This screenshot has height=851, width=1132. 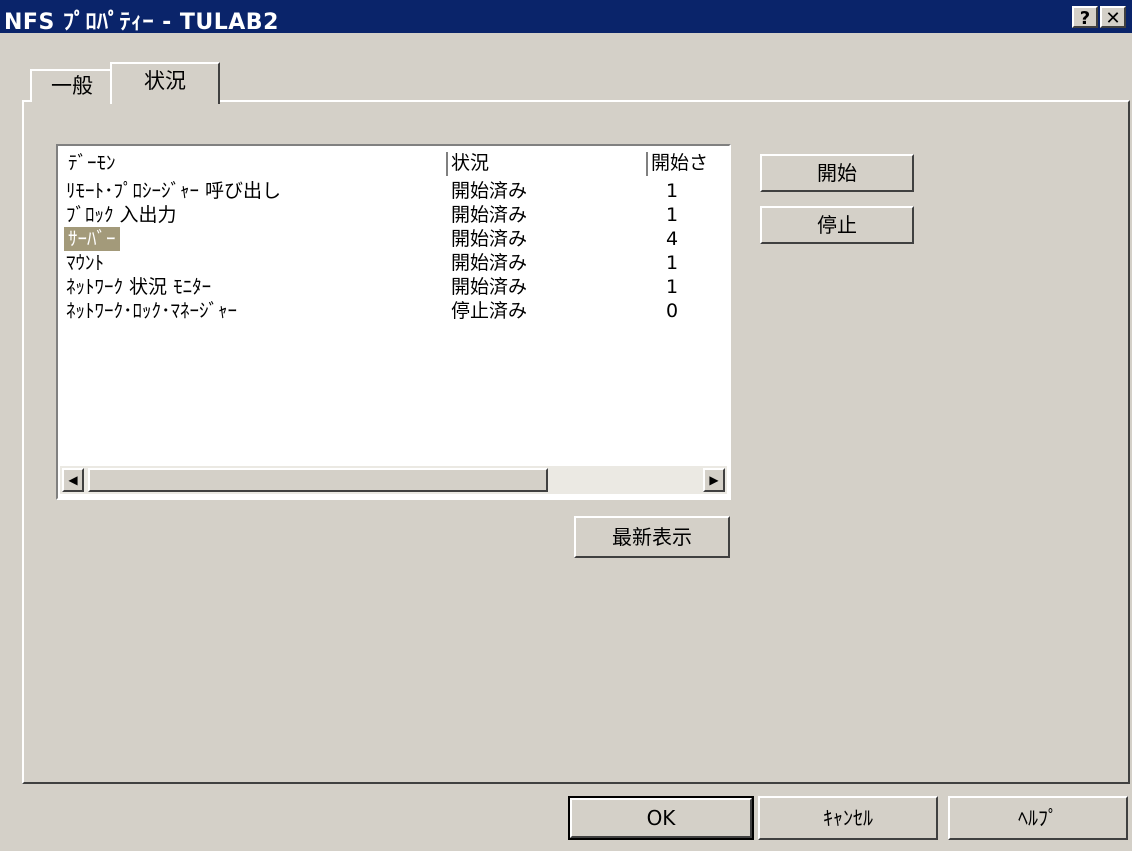 I want to click on list-item: ﾈｯﾄﾜｰｸ･ﾛｯｸ･ﾏﾈｰｼﾞｬｰ 停止済み 0, so click(x=390, y=311).